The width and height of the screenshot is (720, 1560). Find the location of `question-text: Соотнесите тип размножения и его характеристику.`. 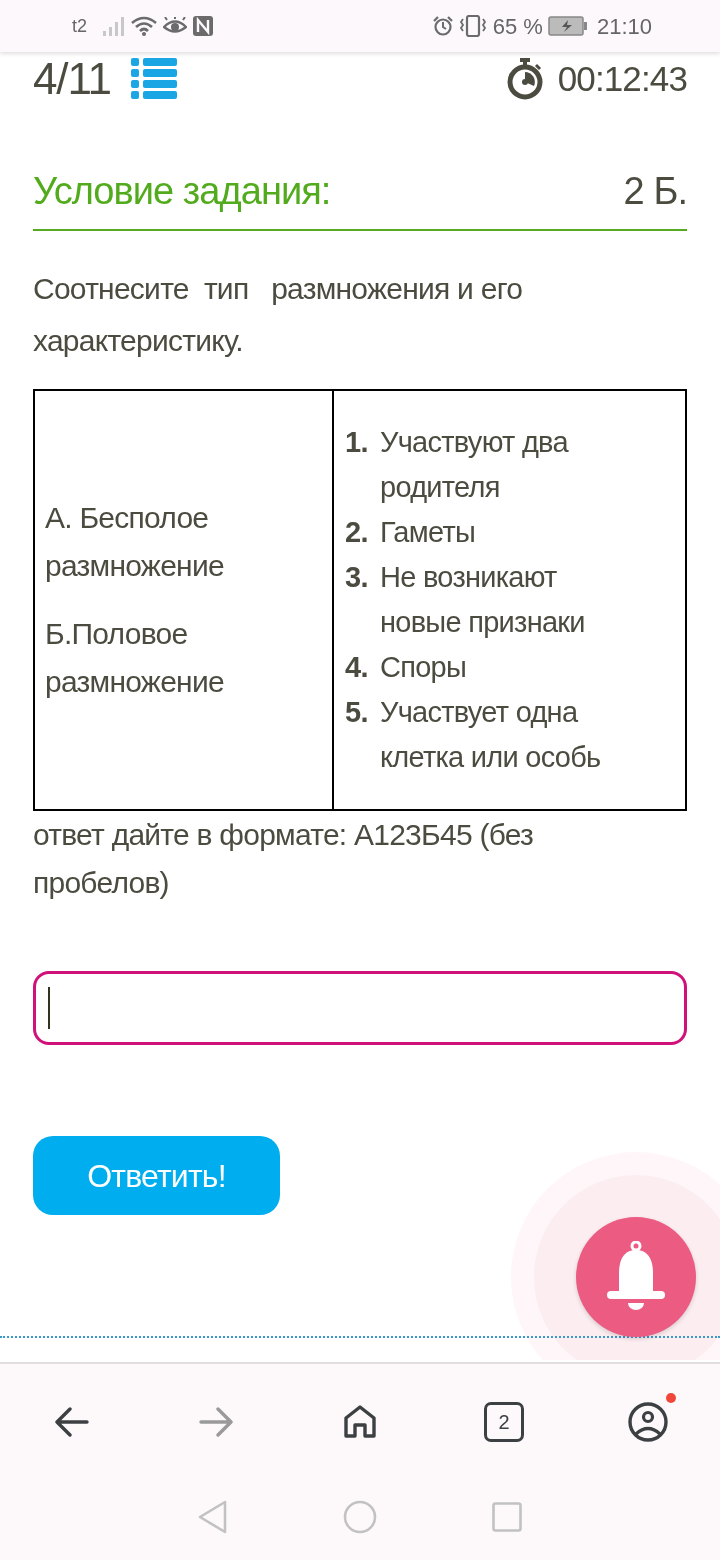

question-text: Соотнесите тип размножения и его характеристику. is located at coordinates (278, 315).